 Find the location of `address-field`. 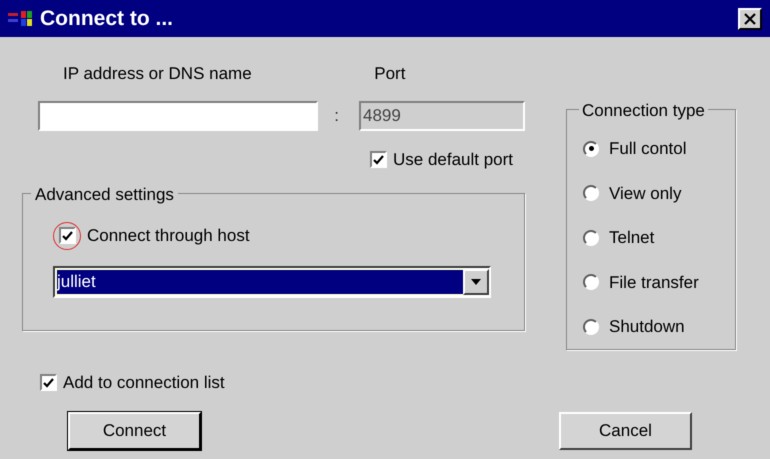

address-field is located at coordinates (178, 116).